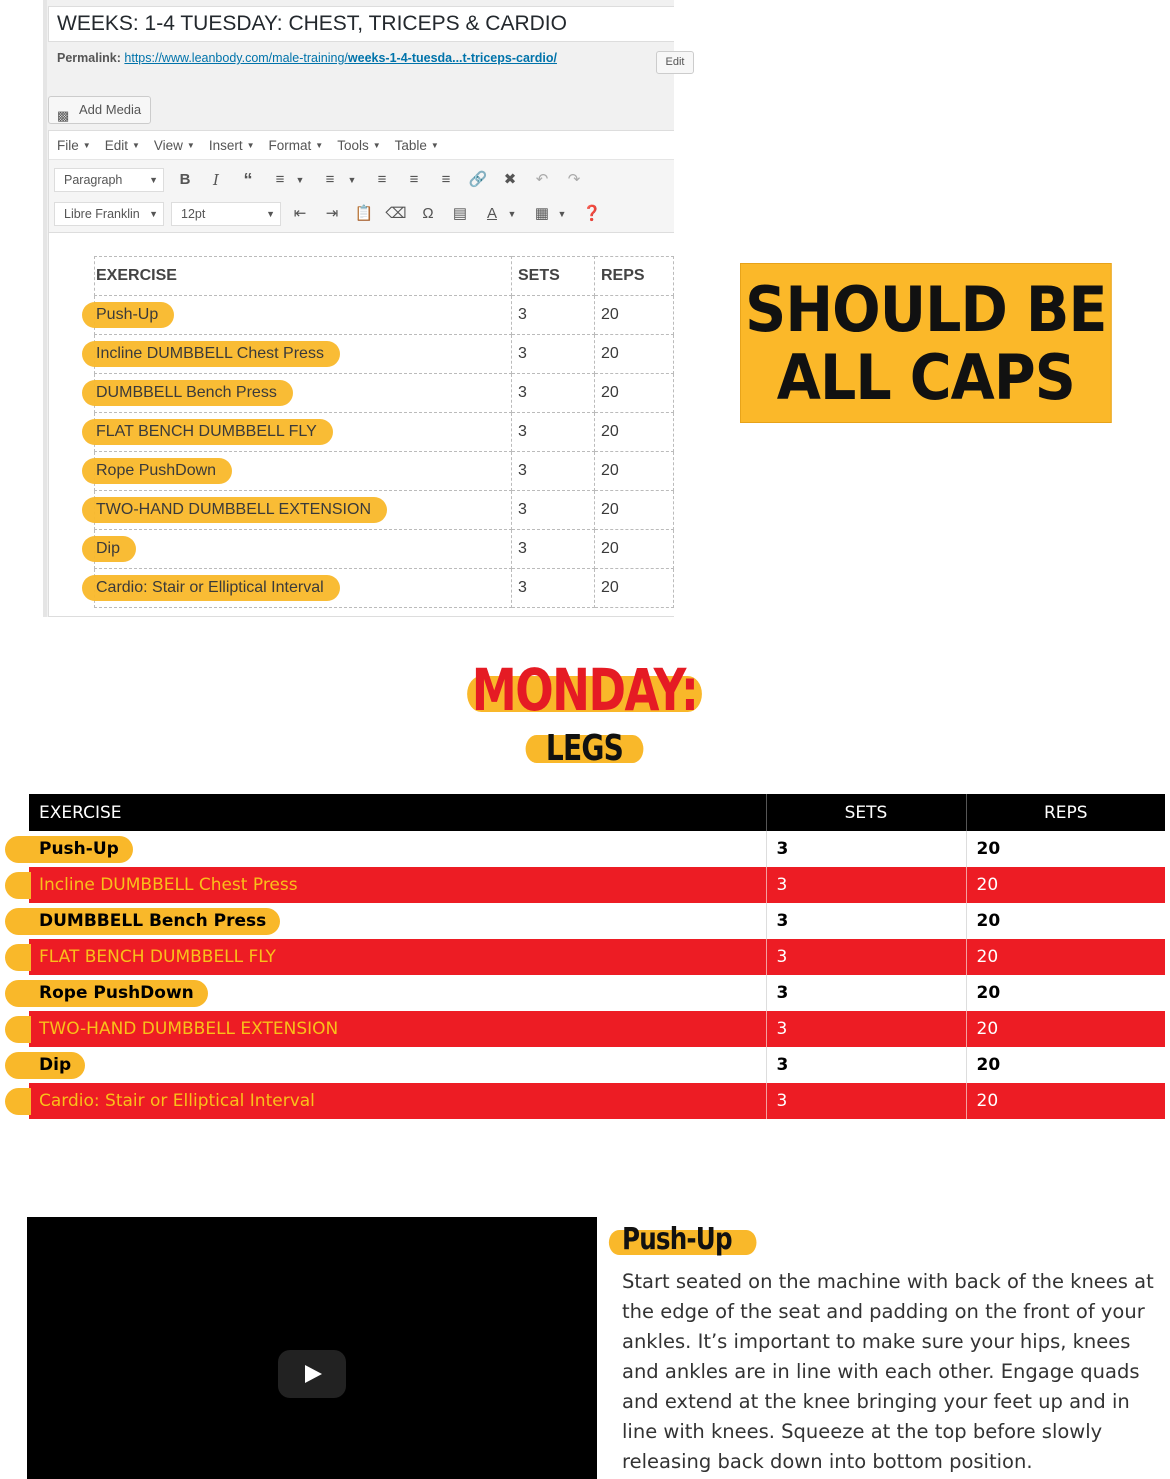  What do you see at coordinates (45, 1065) in the screenshot?
I see `exercise-link: Dip` at bounding box center [45, 1065].